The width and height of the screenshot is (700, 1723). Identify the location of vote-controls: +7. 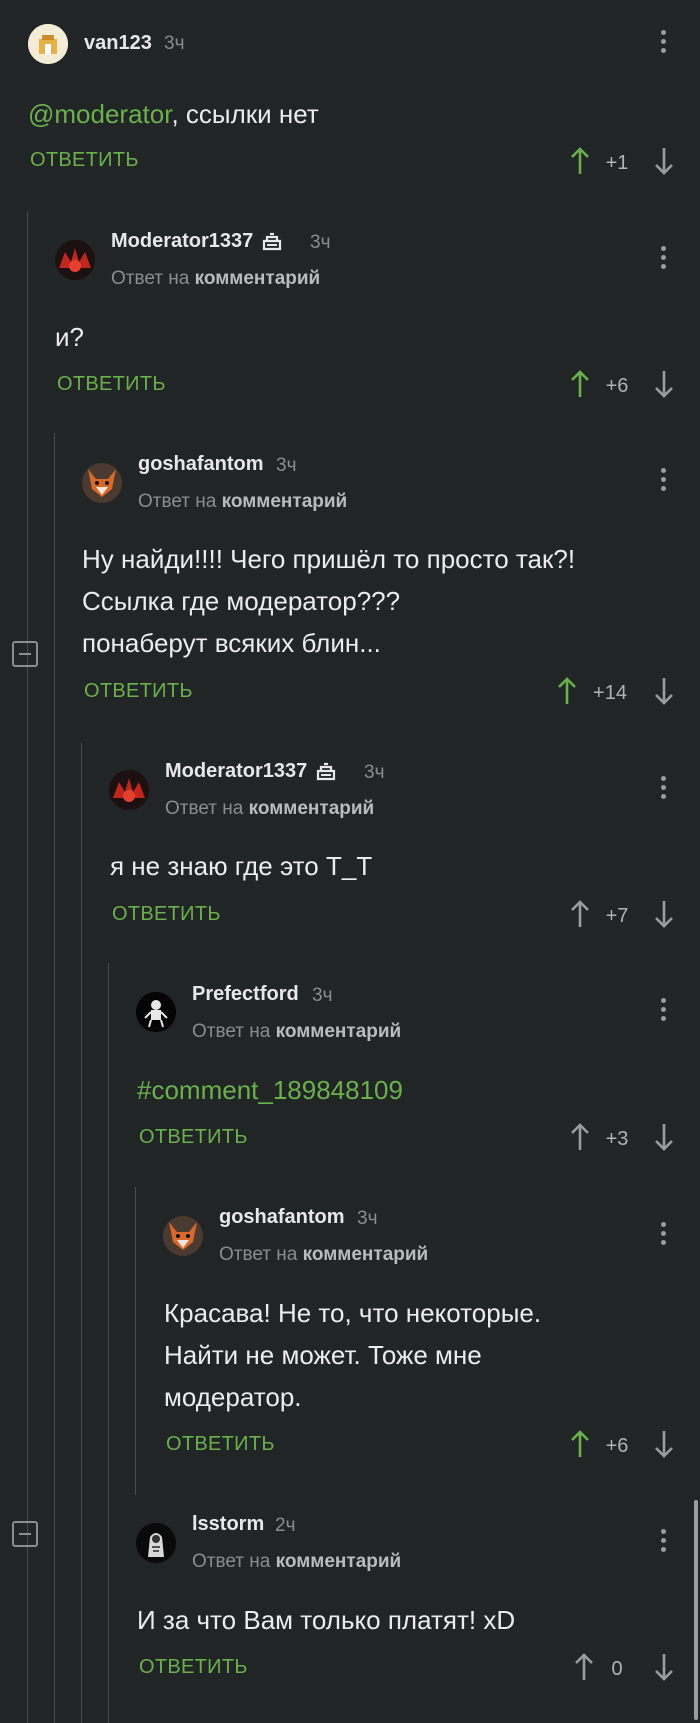
(625, 916).